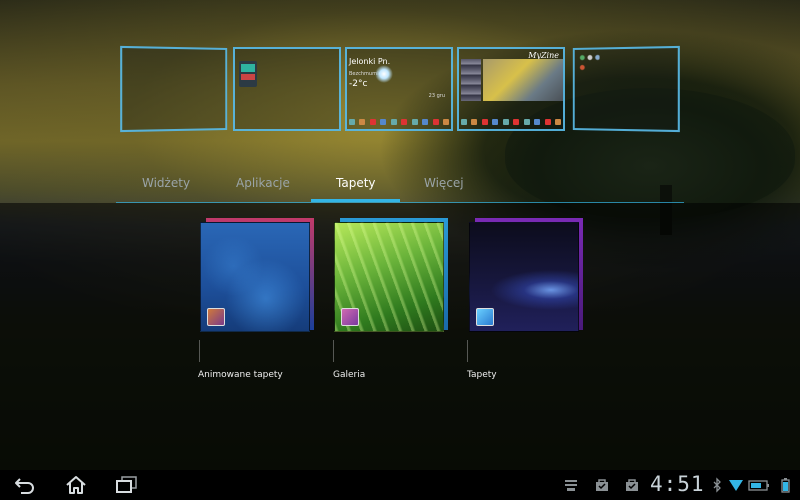 The image size is (800, 500). I want to click on wallpapers-label: Tapety, so click(482, 375).